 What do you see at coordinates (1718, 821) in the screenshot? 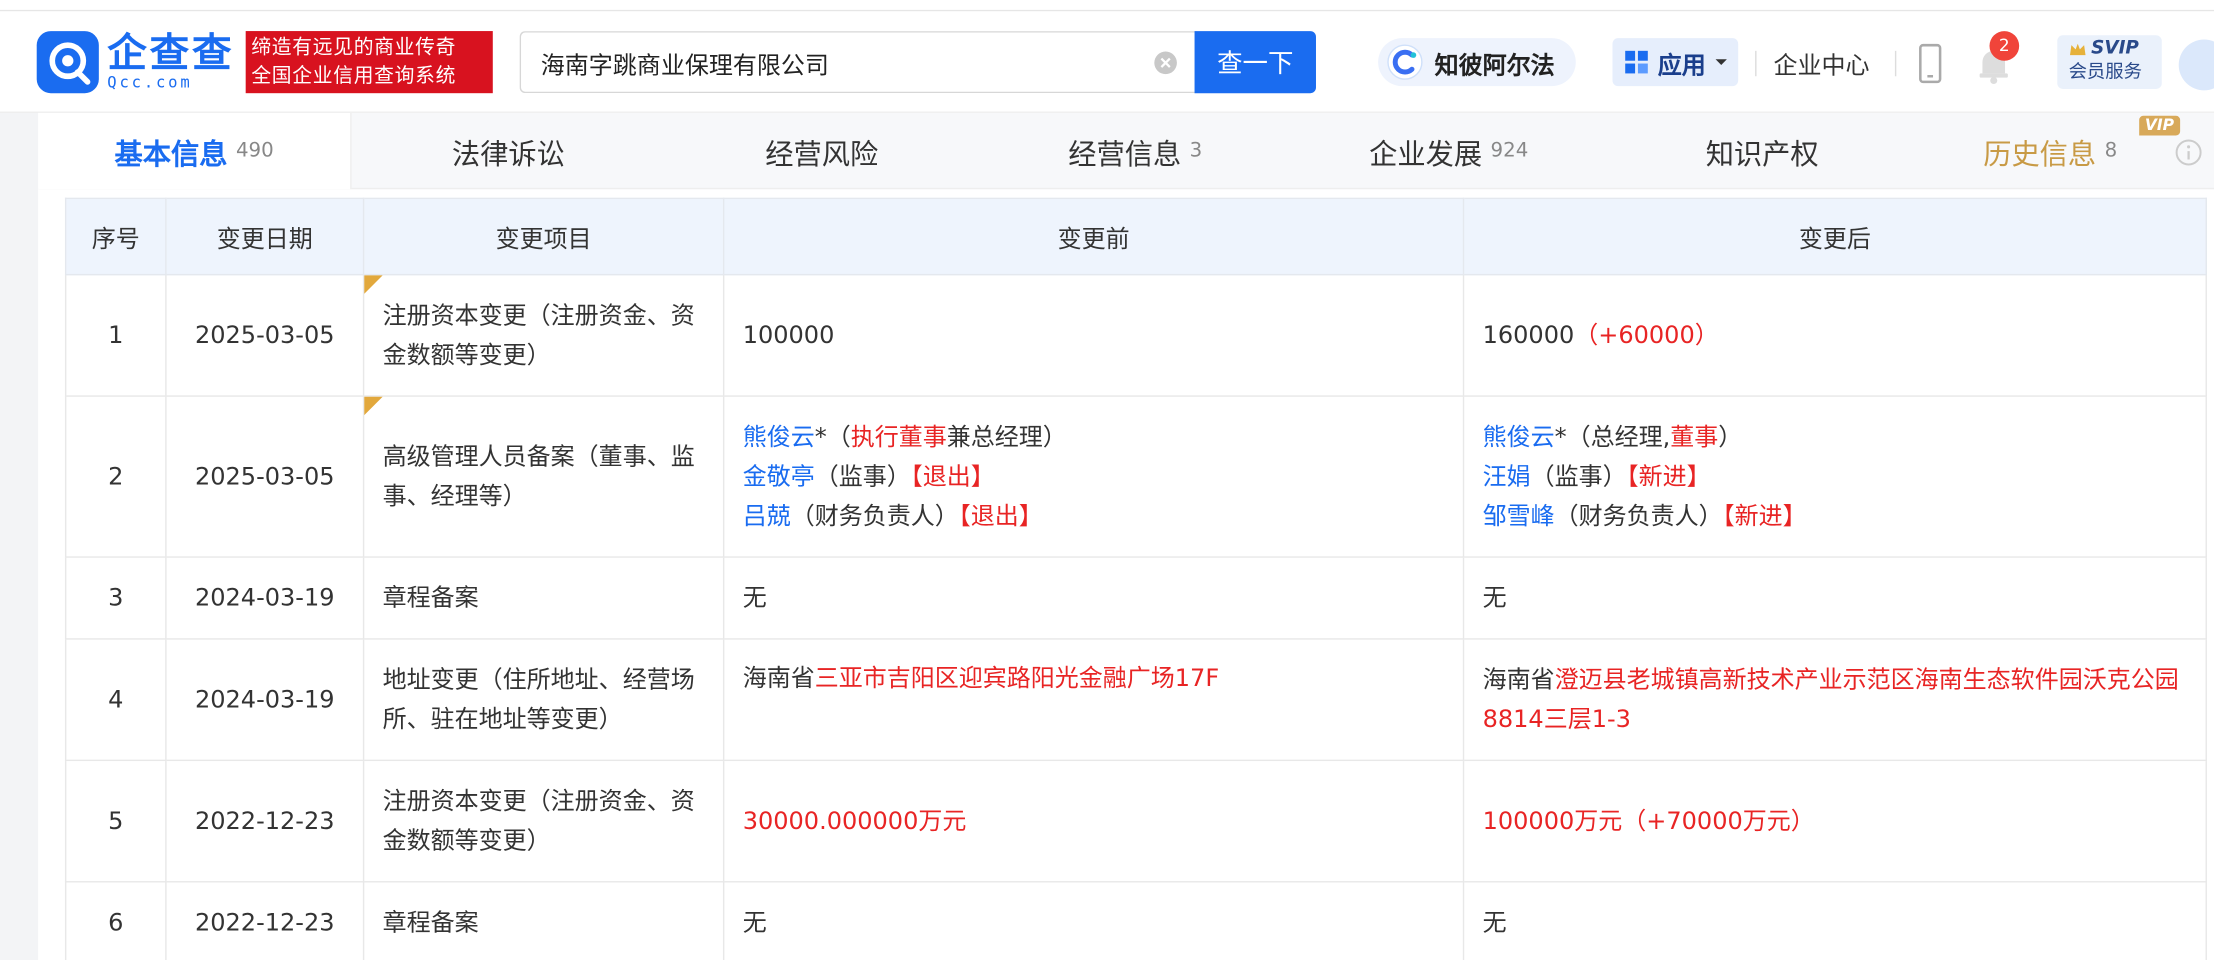
I see `change-delta: （+70000万元）` at bounding box center [1718, 821].